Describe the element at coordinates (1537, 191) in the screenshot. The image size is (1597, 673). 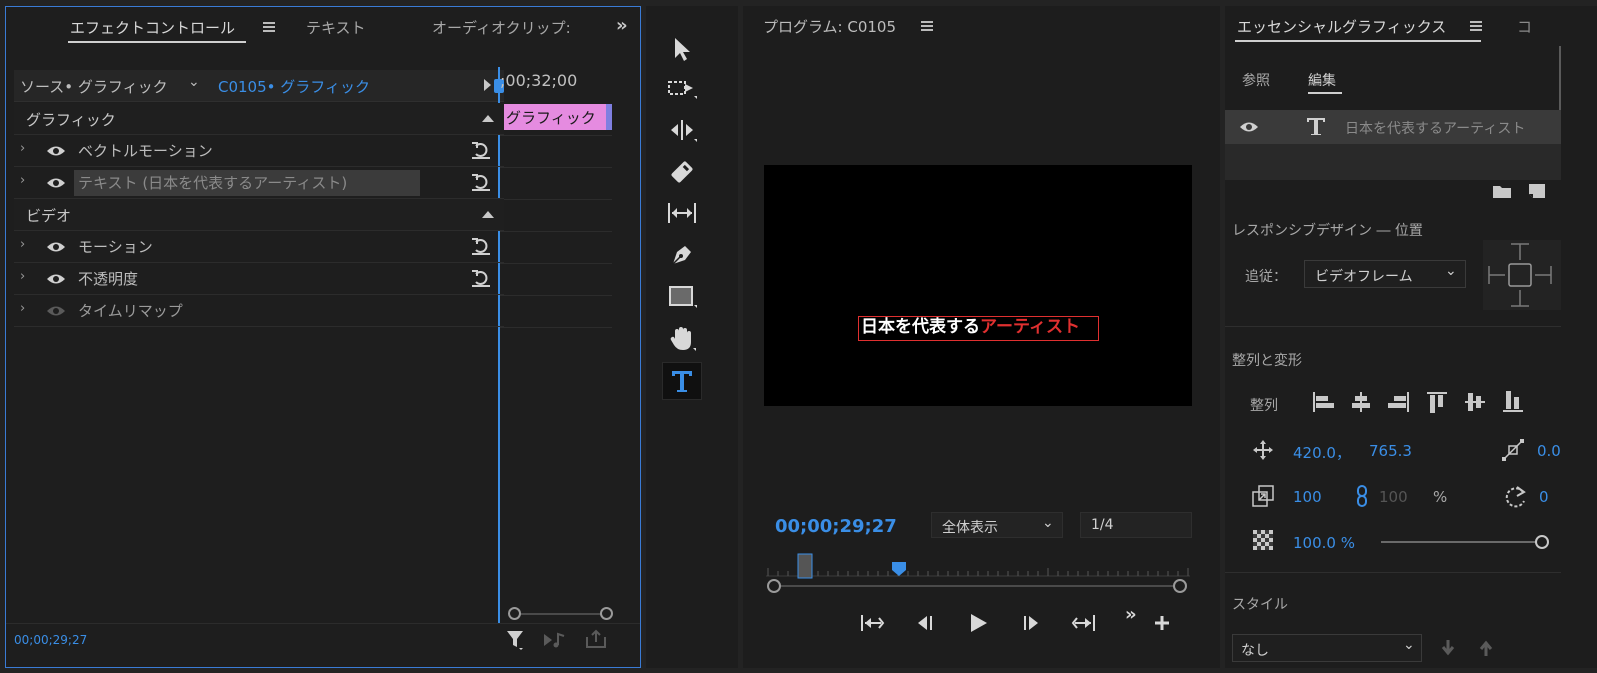
I see `new-layer-icon` at that location.